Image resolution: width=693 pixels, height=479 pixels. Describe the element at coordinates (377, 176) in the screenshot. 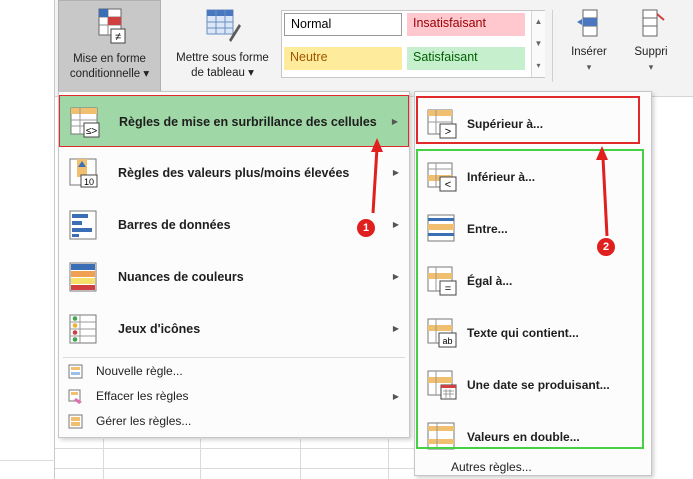

I see `arrow-1-icon` at that location.